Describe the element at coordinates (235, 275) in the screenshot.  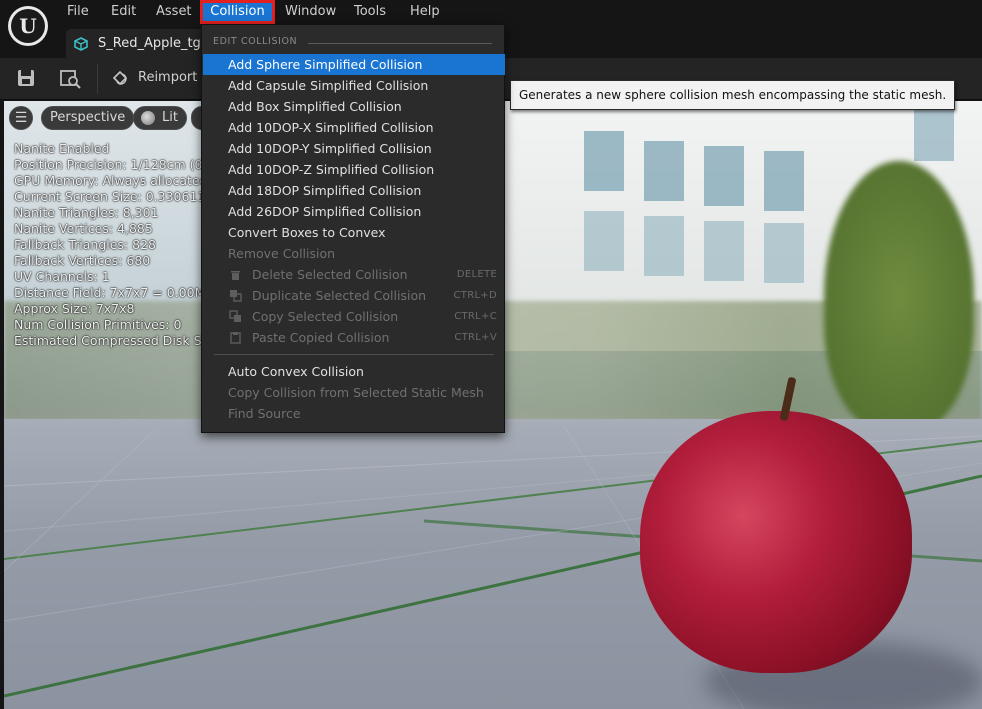
I see `trash-icon` at that location.